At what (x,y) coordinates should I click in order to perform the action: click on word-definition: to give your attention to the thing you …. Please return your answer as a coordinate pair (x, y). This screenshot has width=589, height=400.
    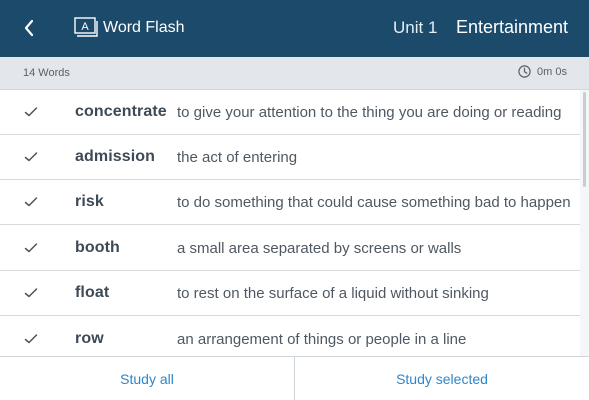
    Looking at the image, I should click on (369, 112).